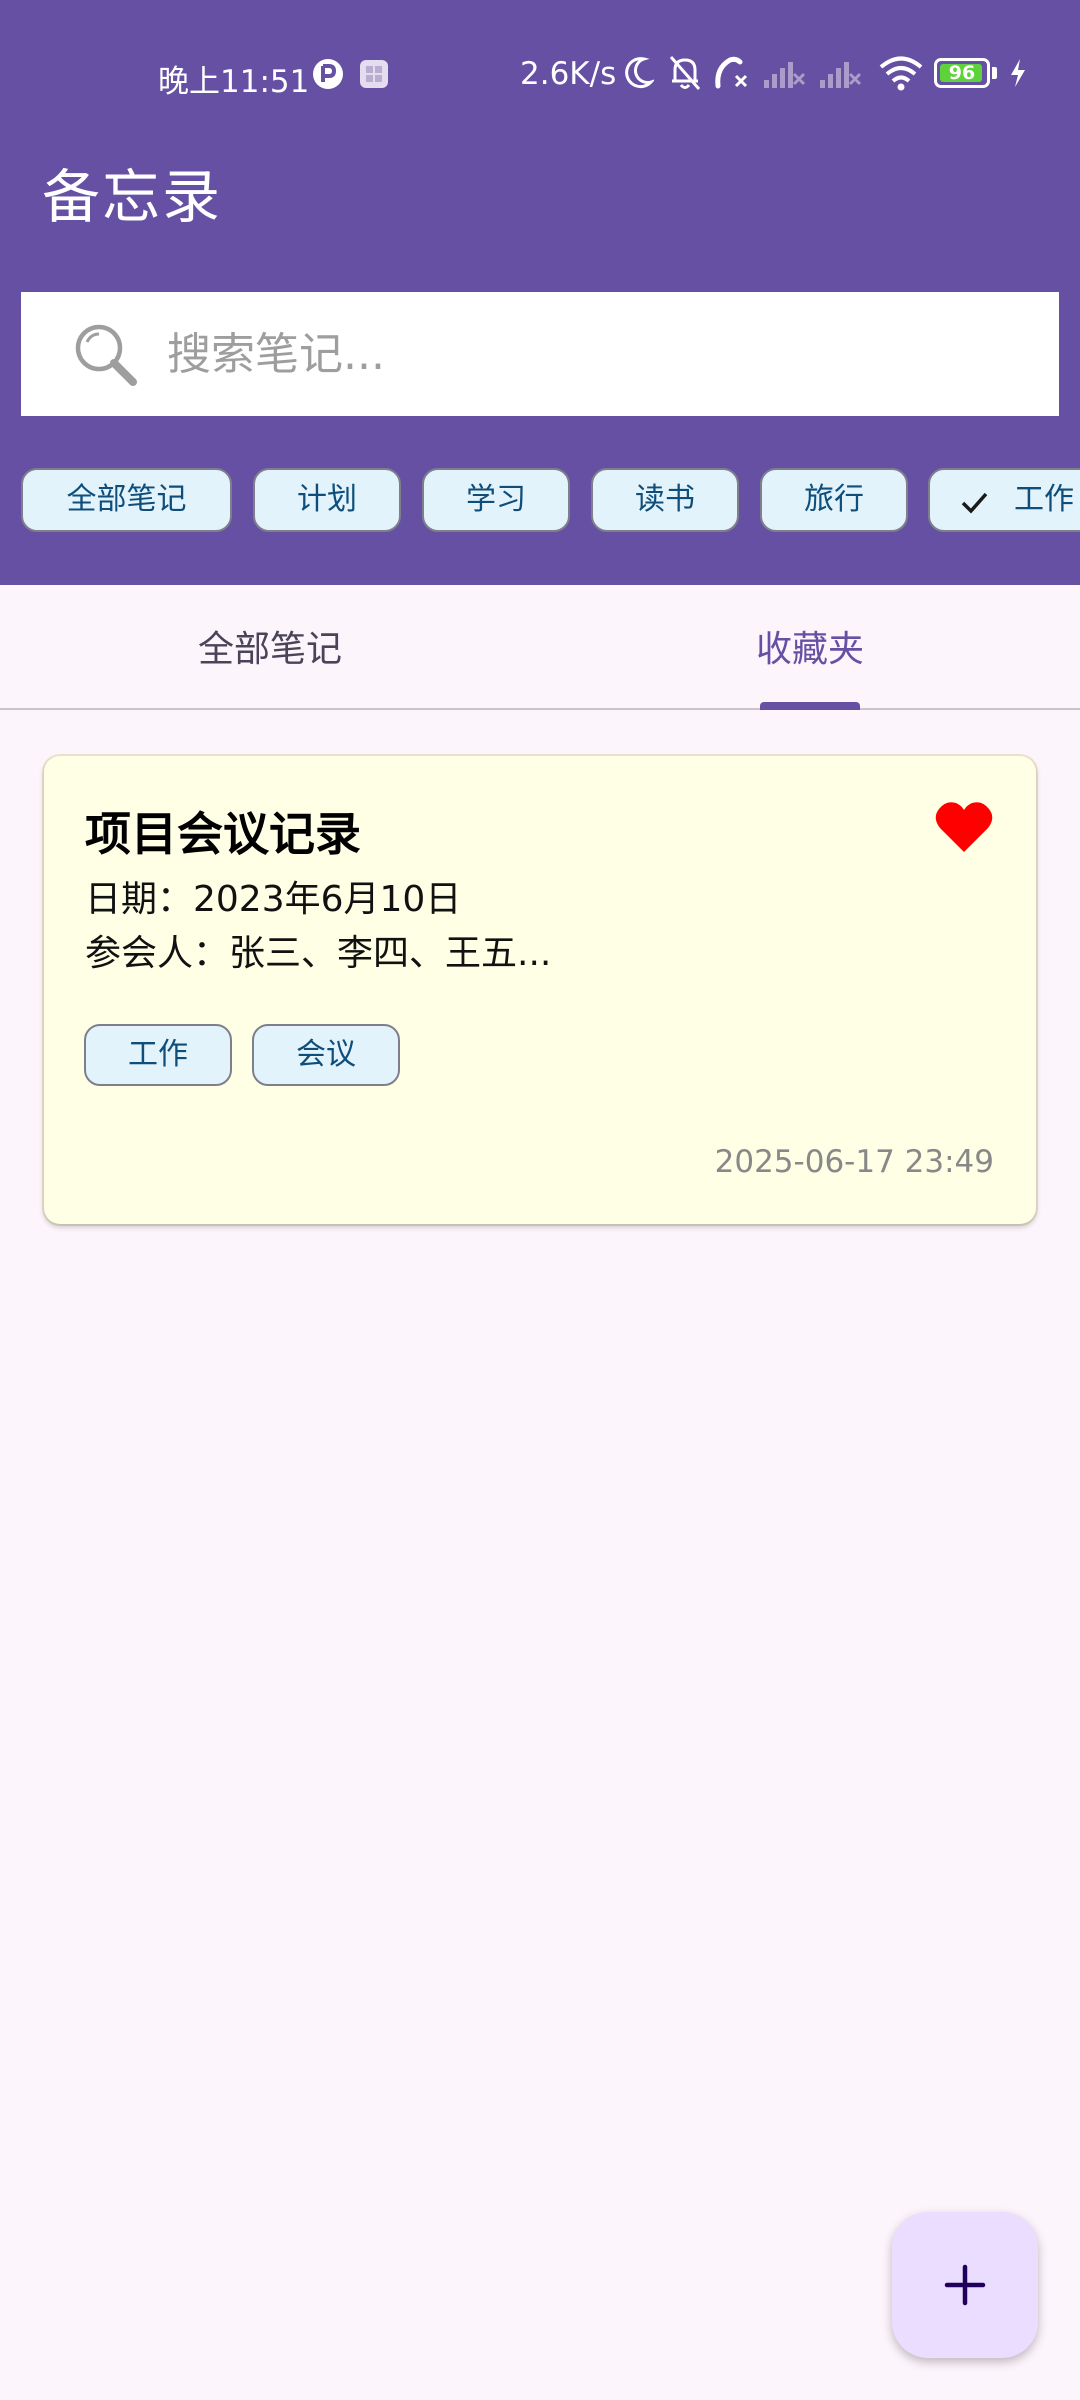 This screenshot has width=1080, height=2400. Describe the element at coordinates (1018, 73) in the screenshot. I see `charging-icon` at that location.